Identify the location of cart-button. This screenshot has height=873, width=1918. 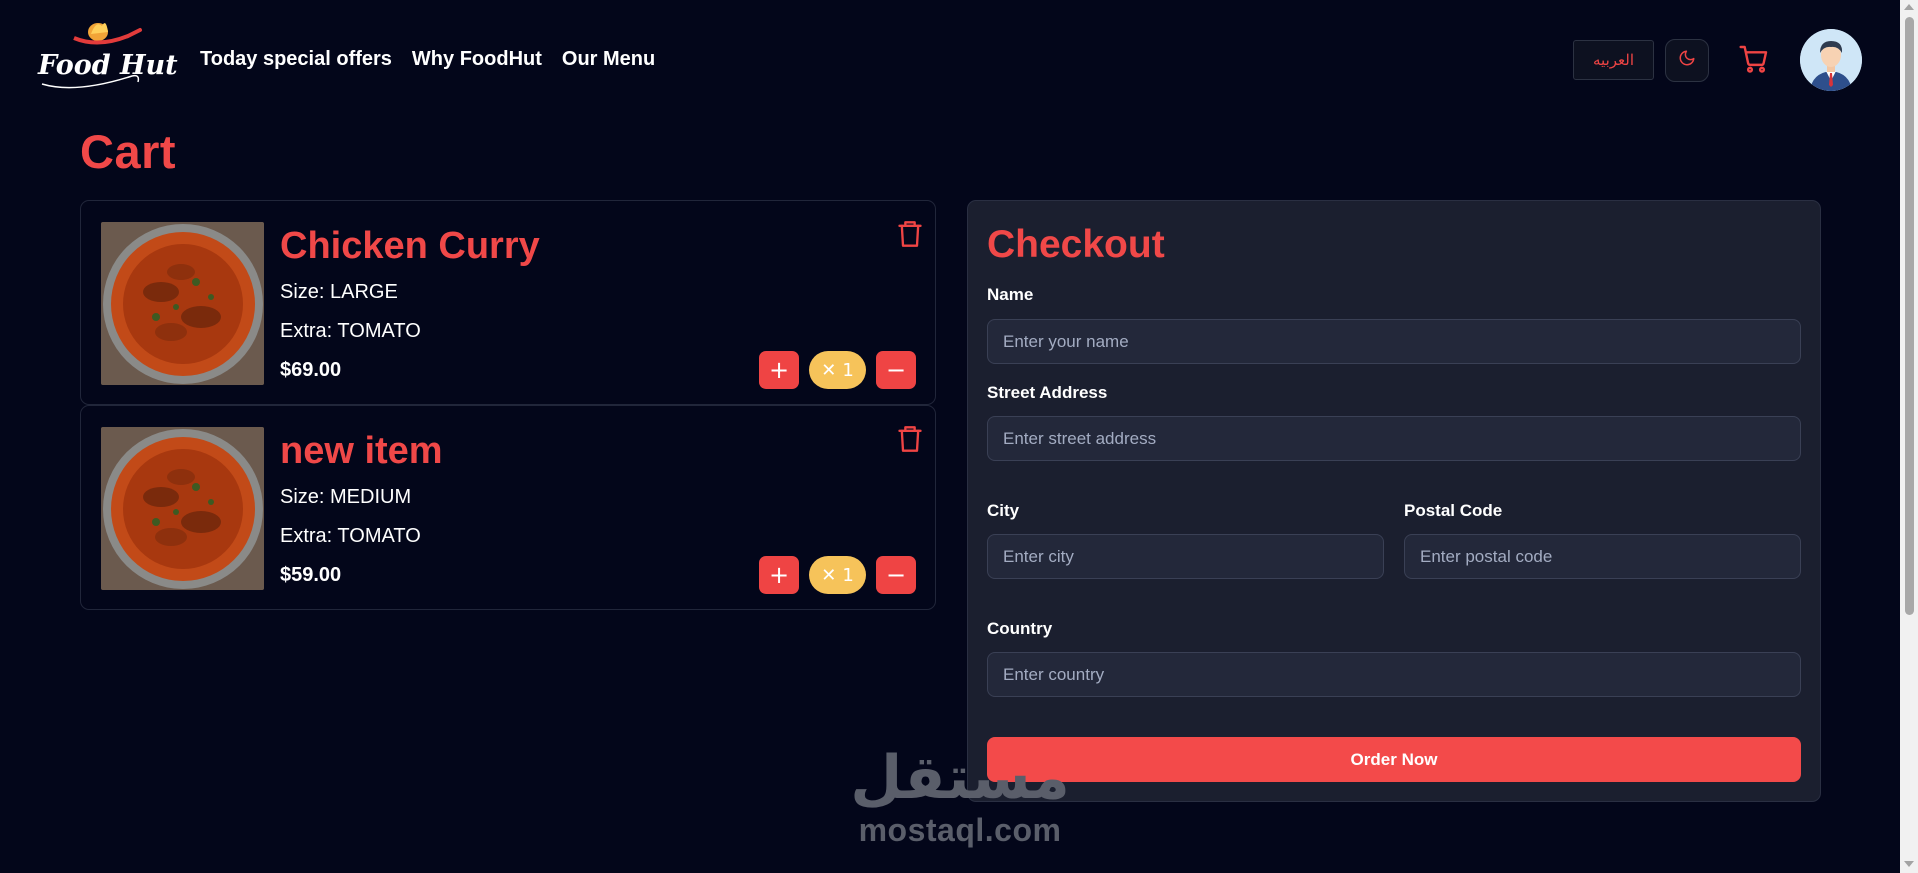
(1756, 61).